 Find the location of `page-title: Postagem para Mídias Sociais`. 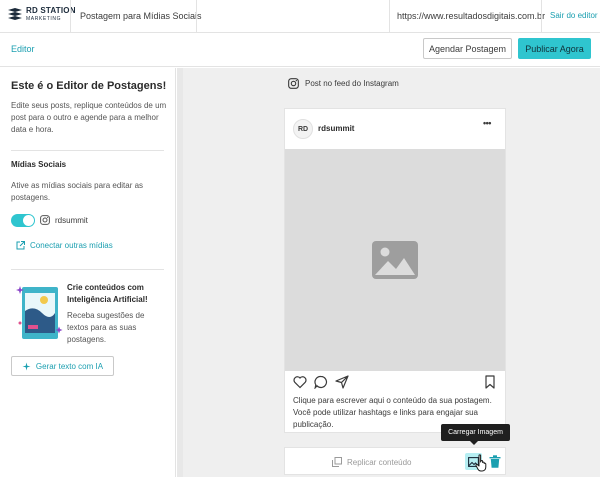

page-title: Postagem para Mídias Sociais is located at coordinates (141, 16).